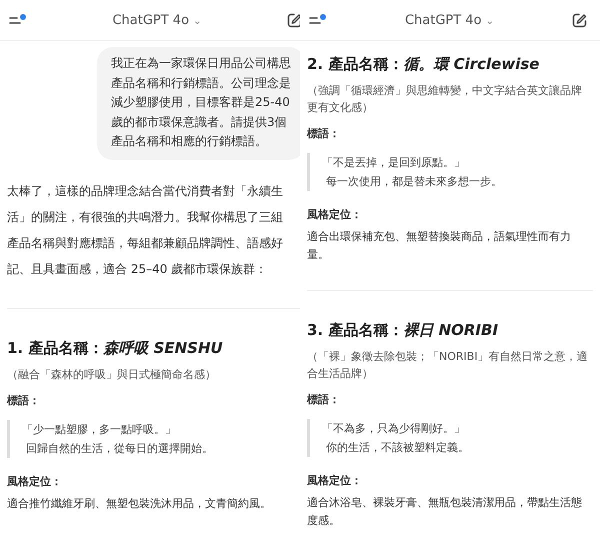 This screenshot has width=600, height=546. I want to click on user-message: 我正在為一家環保日用品公司構思產品名稱和行銷標語。公司理念是減少塑膠使用，目標客群是25-40歲的都市環保意識者。請提供3個產品名稱和相應的行銷標語。, so click(198, 103).